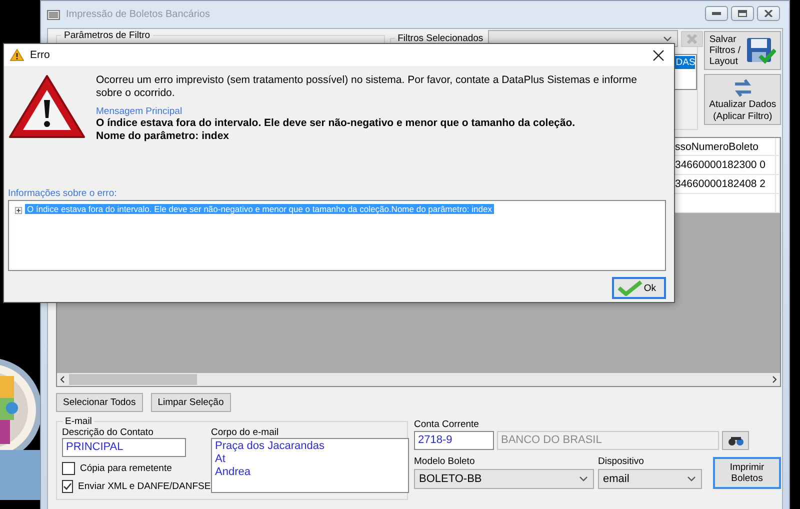 Image resolution: width=800 pixels, height=509 pixels. What do you see at coordinates (163, 136) in the screenshot?
I see `error-detail: Nome do parâmetro: index` at bounding box center [163, 136].